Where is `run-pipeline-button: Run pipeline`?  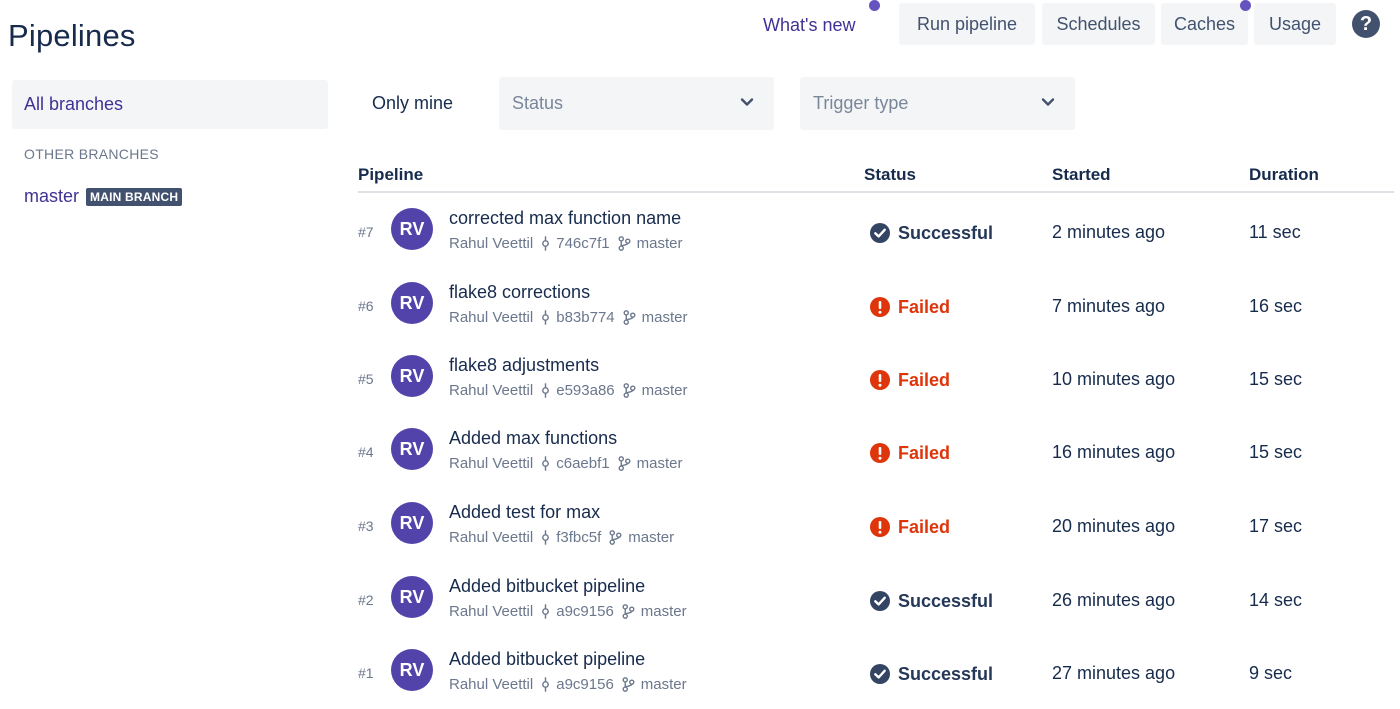 run-pipeline-button: Run pipeline is located at coordinates (967, 24).